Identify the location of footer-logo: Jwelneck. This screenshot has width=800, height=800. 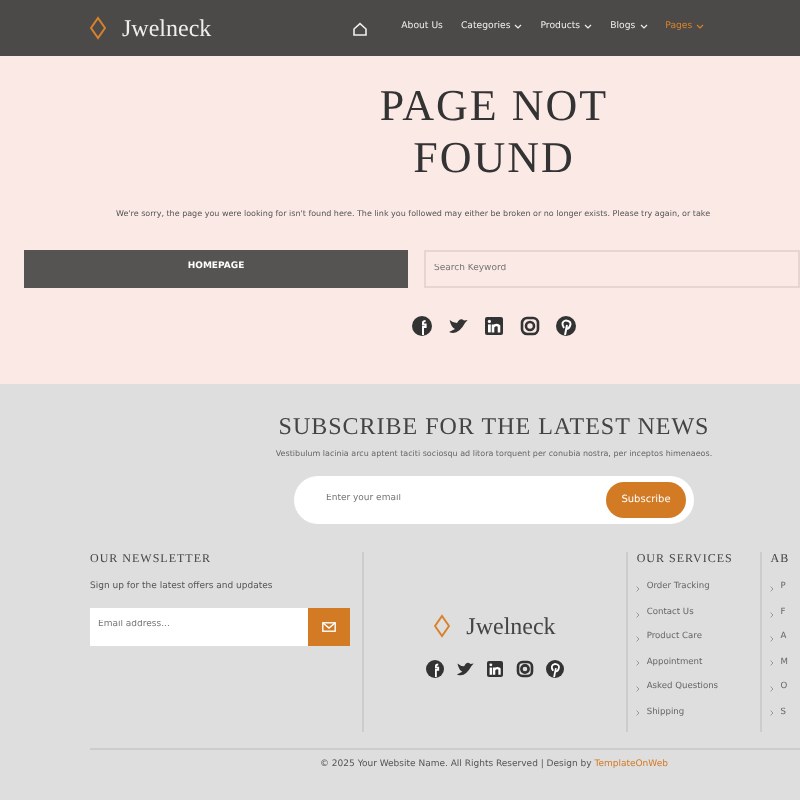
(511, 625).